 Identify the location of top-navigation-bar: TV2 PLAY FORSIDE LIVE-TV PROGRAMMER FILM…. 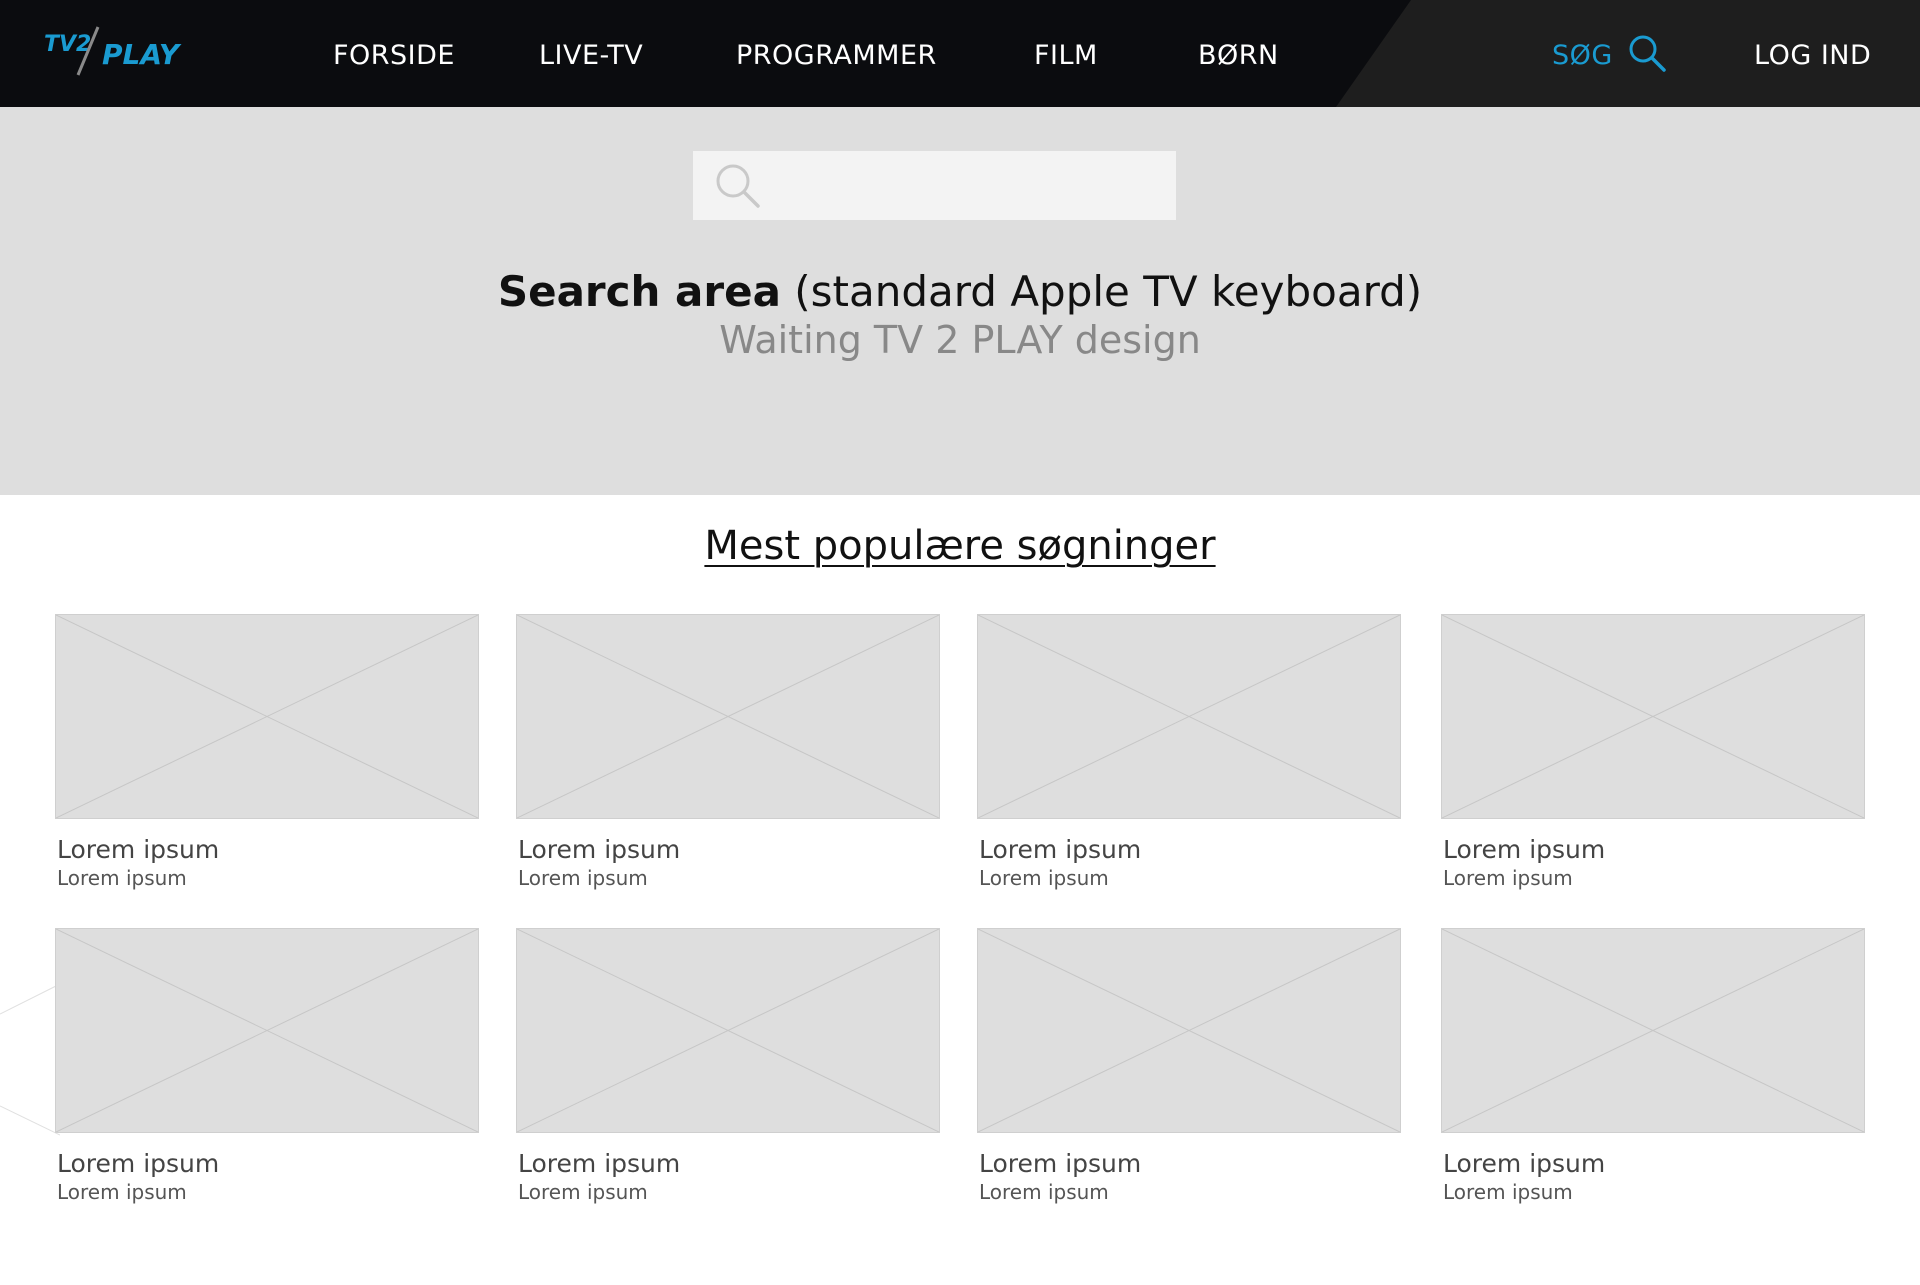
(960, 53).